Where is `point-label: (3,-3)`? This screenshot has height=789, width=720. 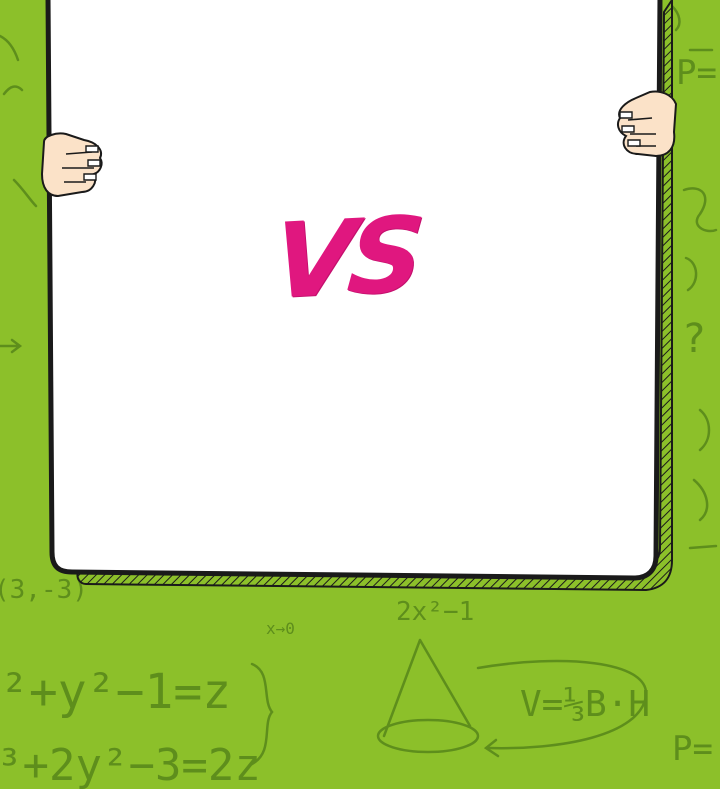 point-label: (3,-3) is located at coordinates (44, 590).